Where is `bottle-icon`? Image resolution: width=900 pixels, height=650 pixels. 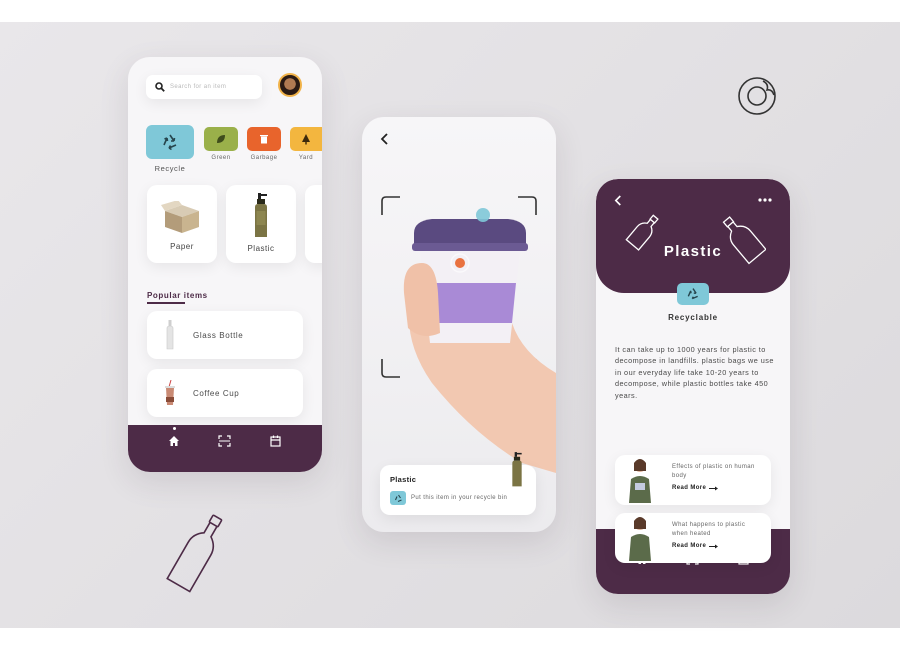 bottle-icon is located at coordinates (261, 215).